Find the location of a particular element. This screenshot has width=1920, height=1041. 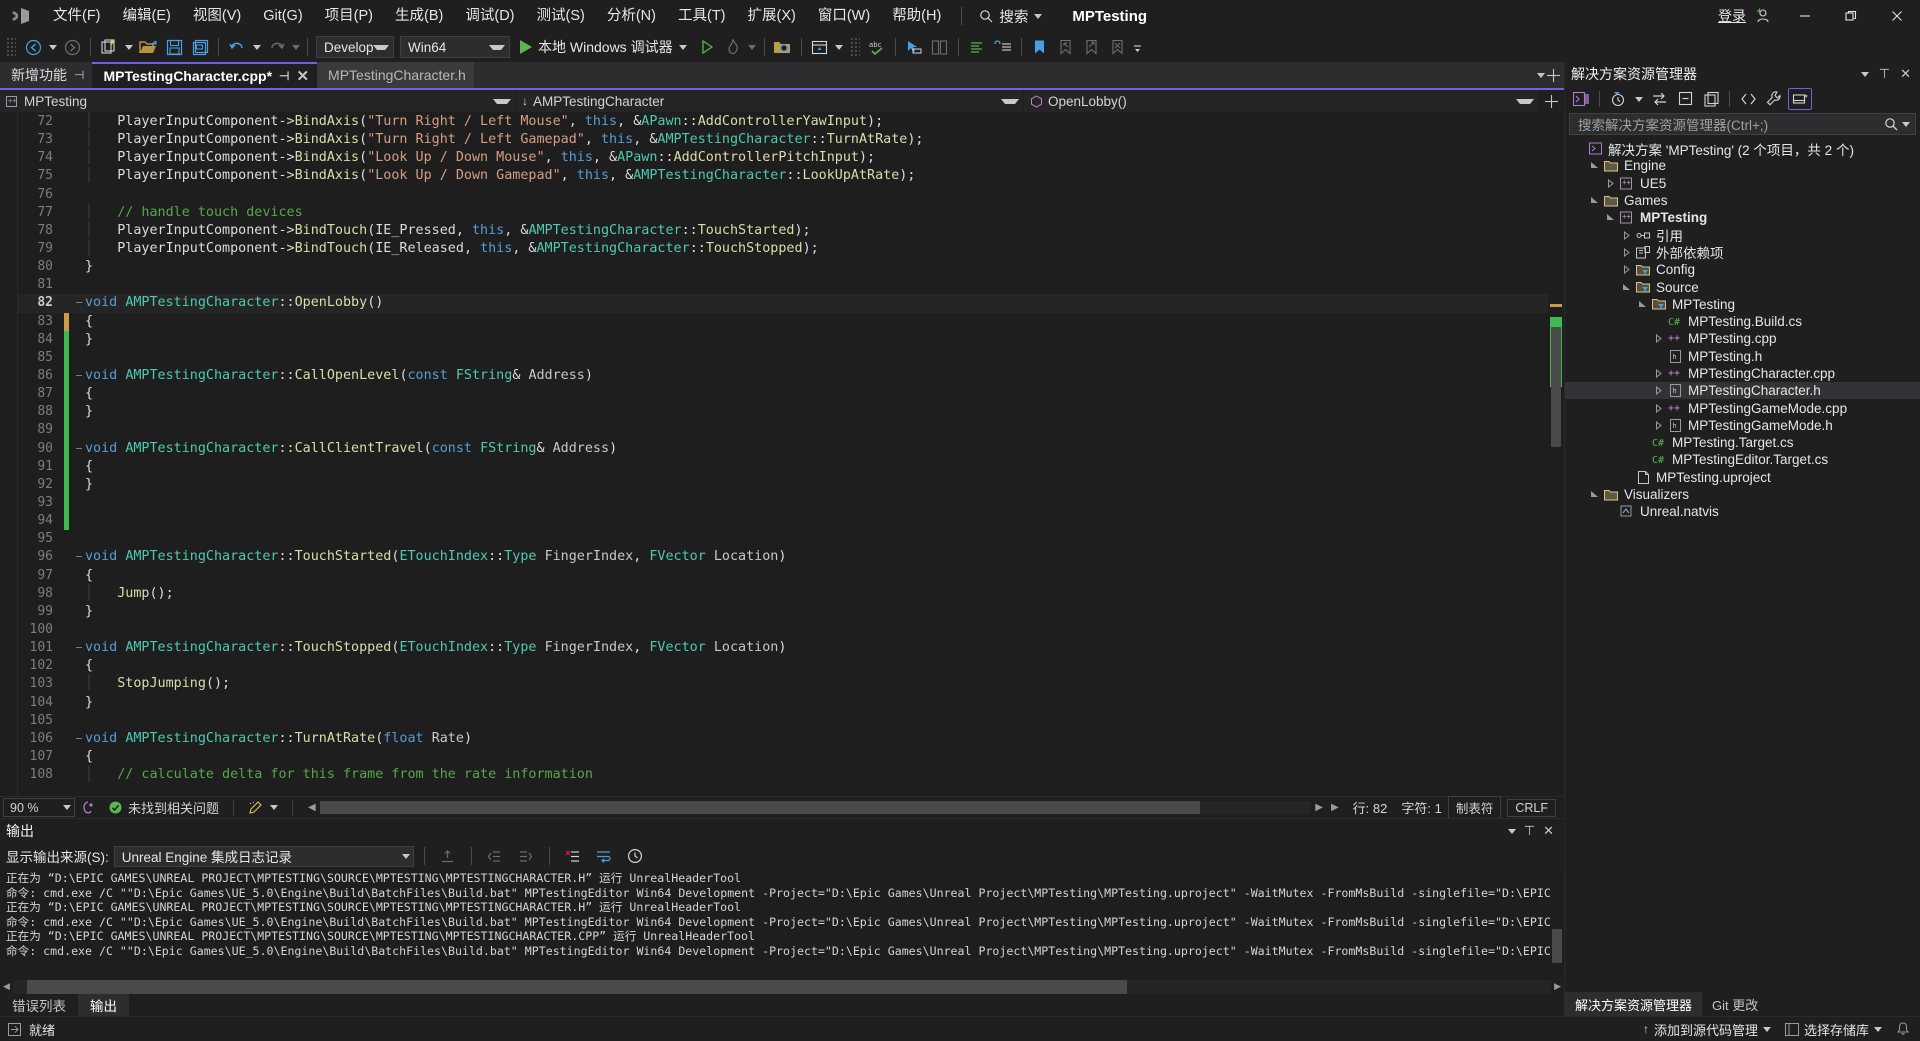

scrollbar-thumb is located at coordinates (1556, 387).